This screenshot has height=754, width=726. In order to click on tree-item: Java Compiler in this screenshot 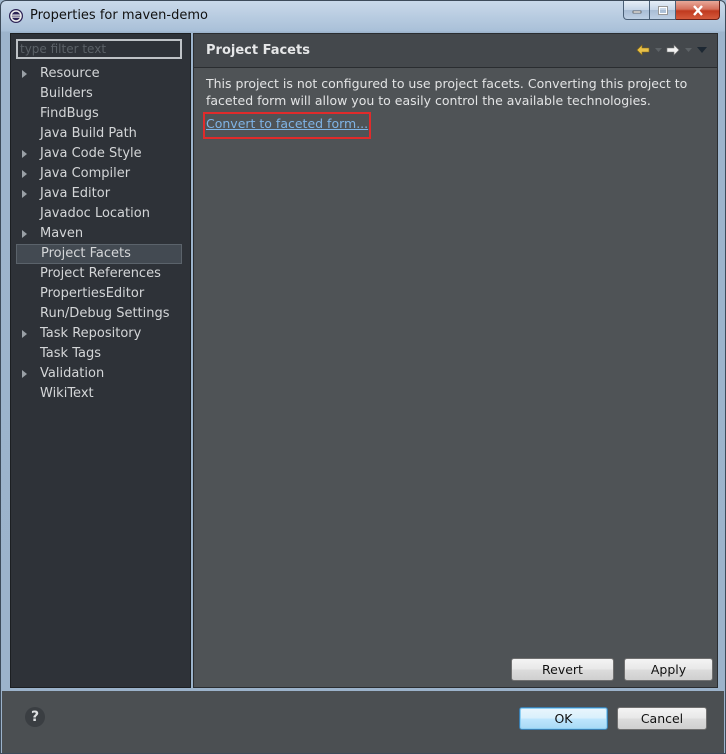, I will do `click(99, 174)`.